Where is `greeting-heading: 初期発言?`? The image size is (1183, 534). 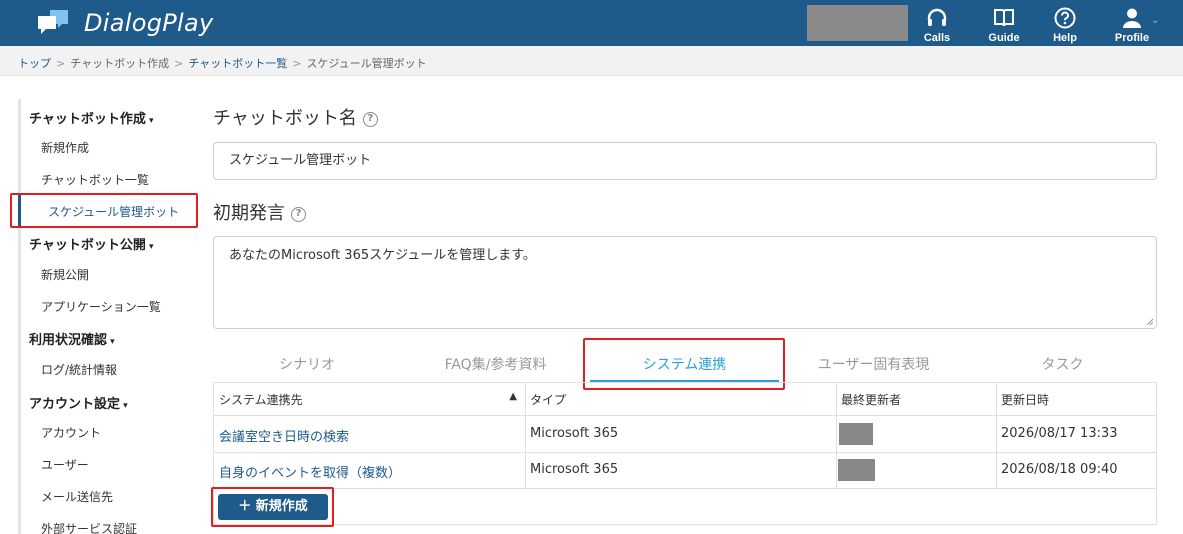 greeting-heading: 初期発言? is located at coordinates (259, 212).